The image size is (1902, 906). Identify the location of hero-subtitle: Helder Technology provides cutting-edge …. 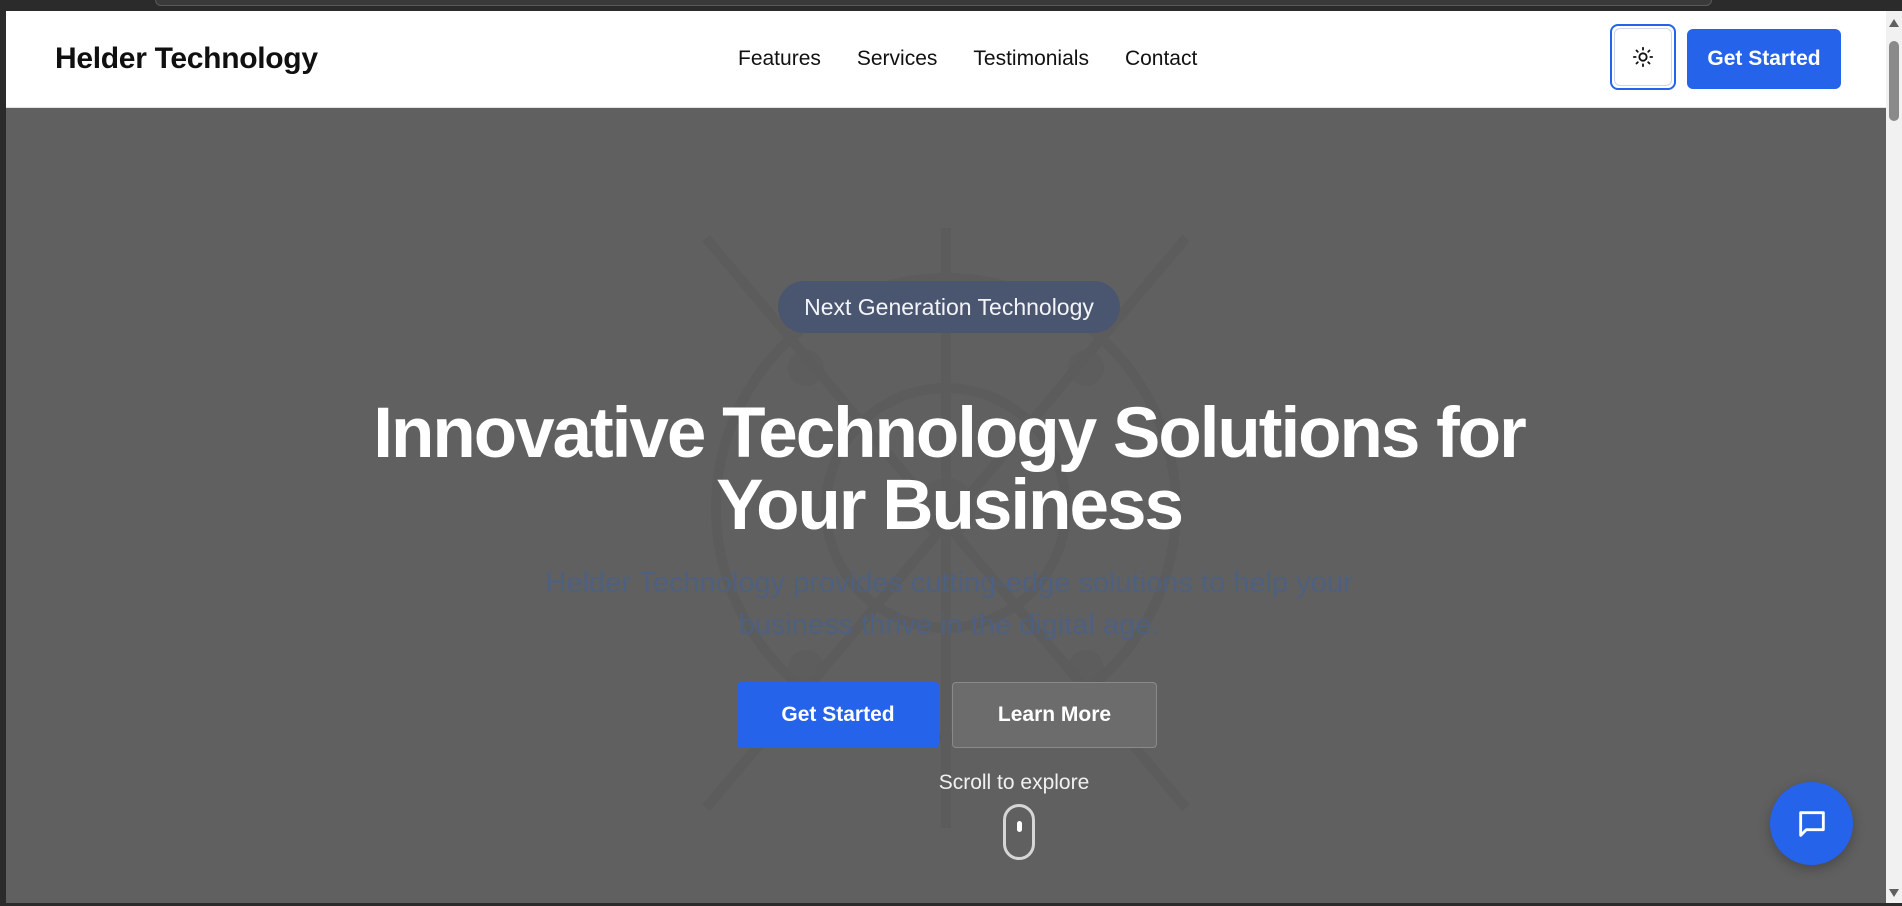
(949, 604).